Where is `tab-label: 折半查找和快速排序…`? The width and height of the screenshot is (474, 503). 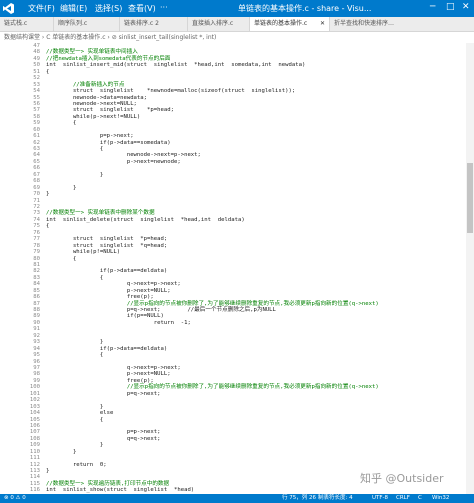 tab-label: 折半查找和快速排序… is located at coordinates (364, 23).